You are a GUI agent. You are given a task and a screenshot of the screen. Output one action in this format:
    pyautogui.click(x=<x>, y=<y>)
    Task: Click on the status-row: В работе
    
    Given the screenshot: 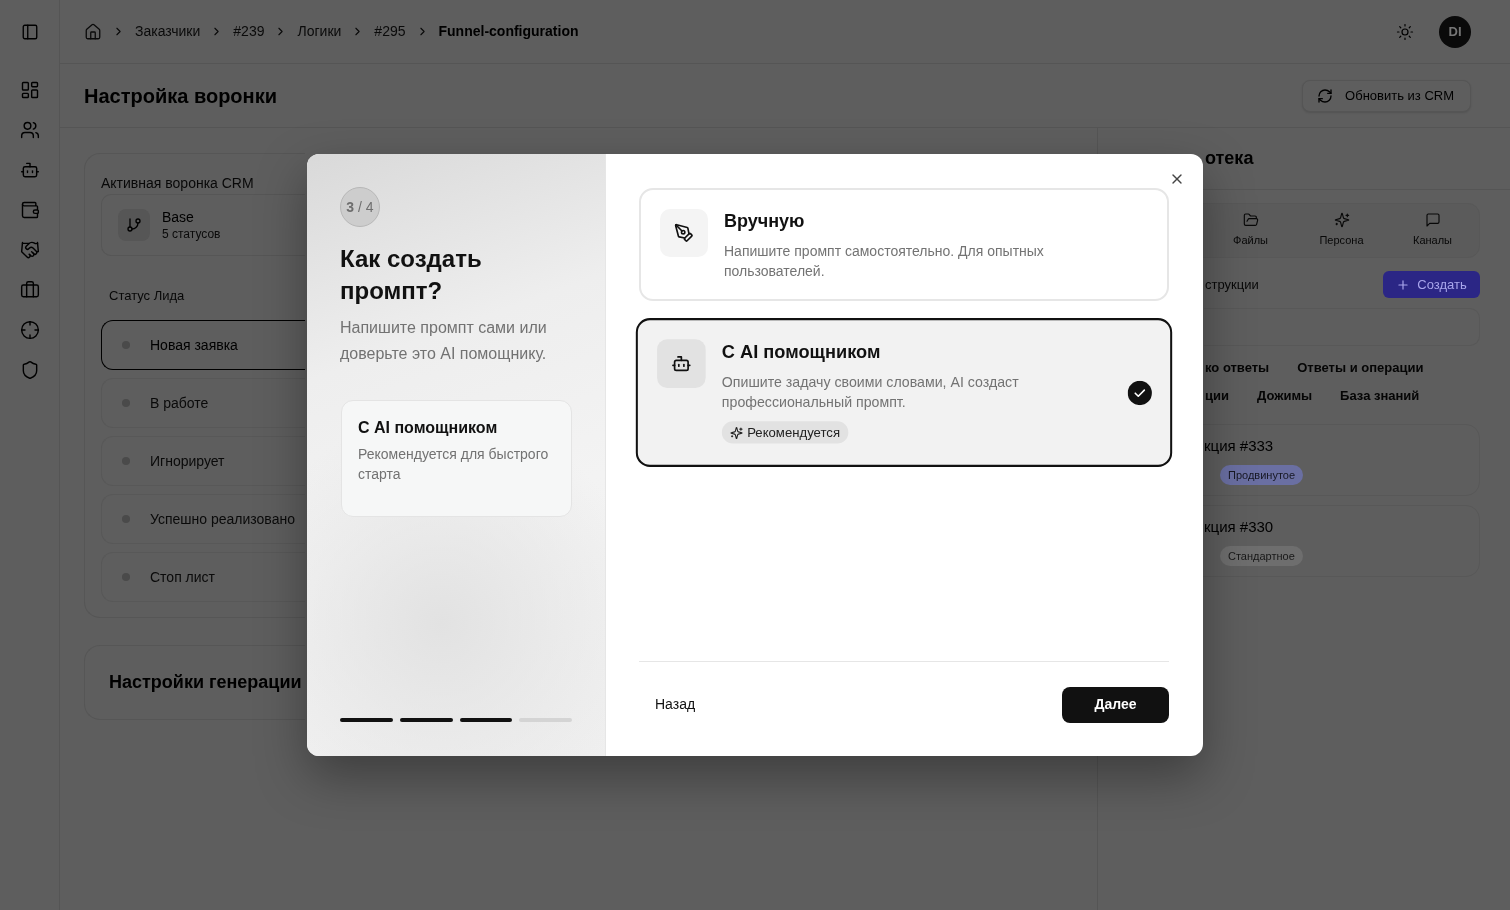 What is the action you would take?
    pyautogui.click(x=203, y=403)
    